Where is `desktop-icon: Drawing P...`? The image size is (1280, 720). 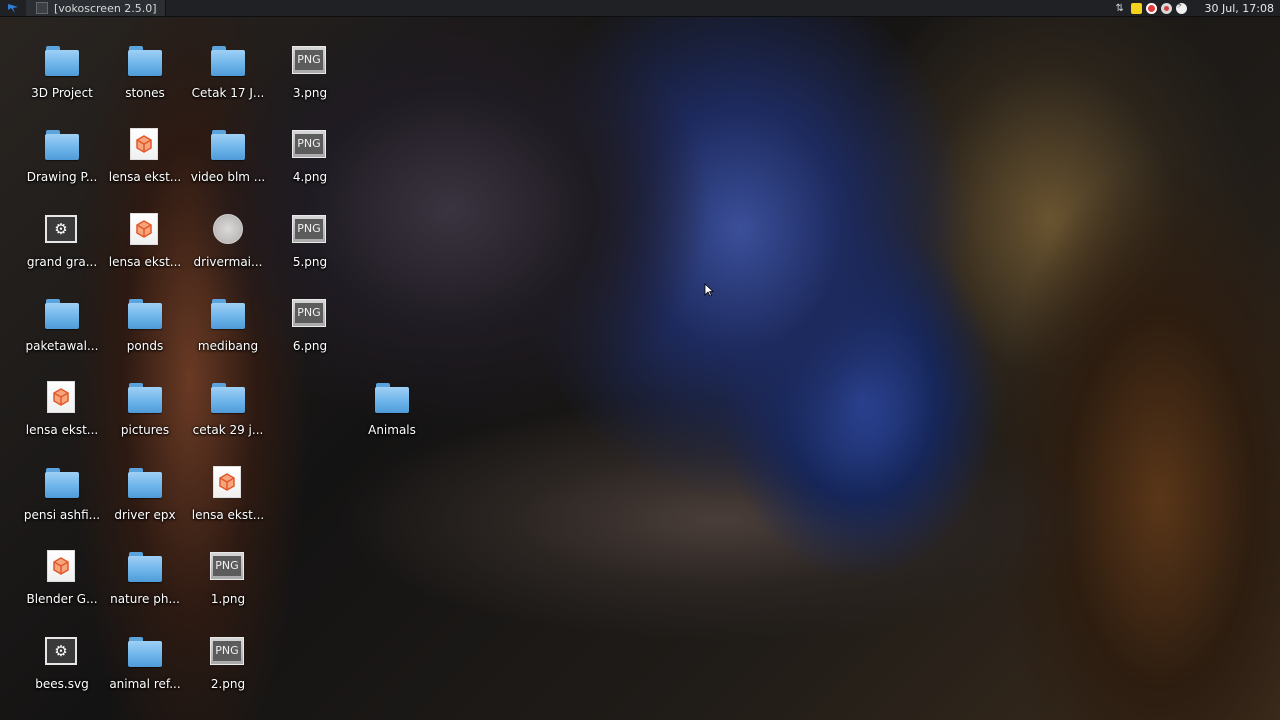 desktop-icon: Drawing P... is located at coordinates (62, 162).